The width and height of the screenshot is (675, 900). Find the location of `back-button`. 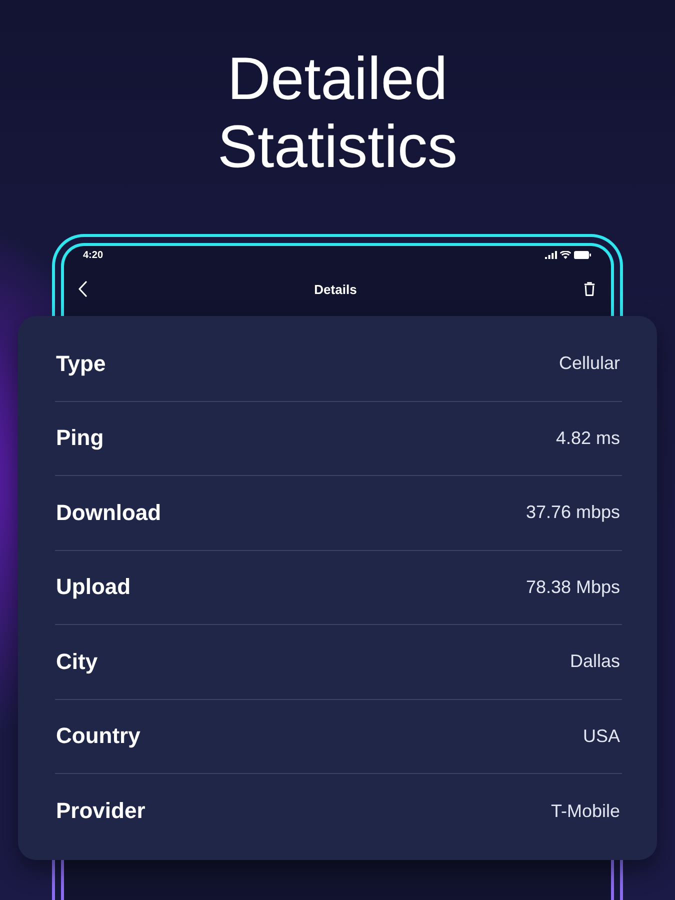

back-button is located at coordinates (82, 289).